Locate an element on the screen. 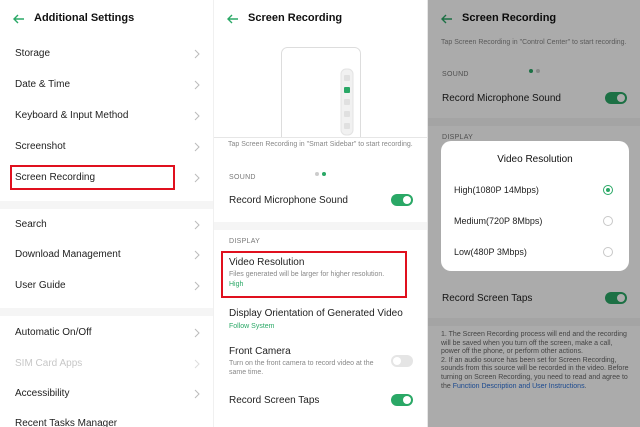 This screenshot has height=427, width=640. dialog-title: Video Resolution is located at coordinates (535, 159).